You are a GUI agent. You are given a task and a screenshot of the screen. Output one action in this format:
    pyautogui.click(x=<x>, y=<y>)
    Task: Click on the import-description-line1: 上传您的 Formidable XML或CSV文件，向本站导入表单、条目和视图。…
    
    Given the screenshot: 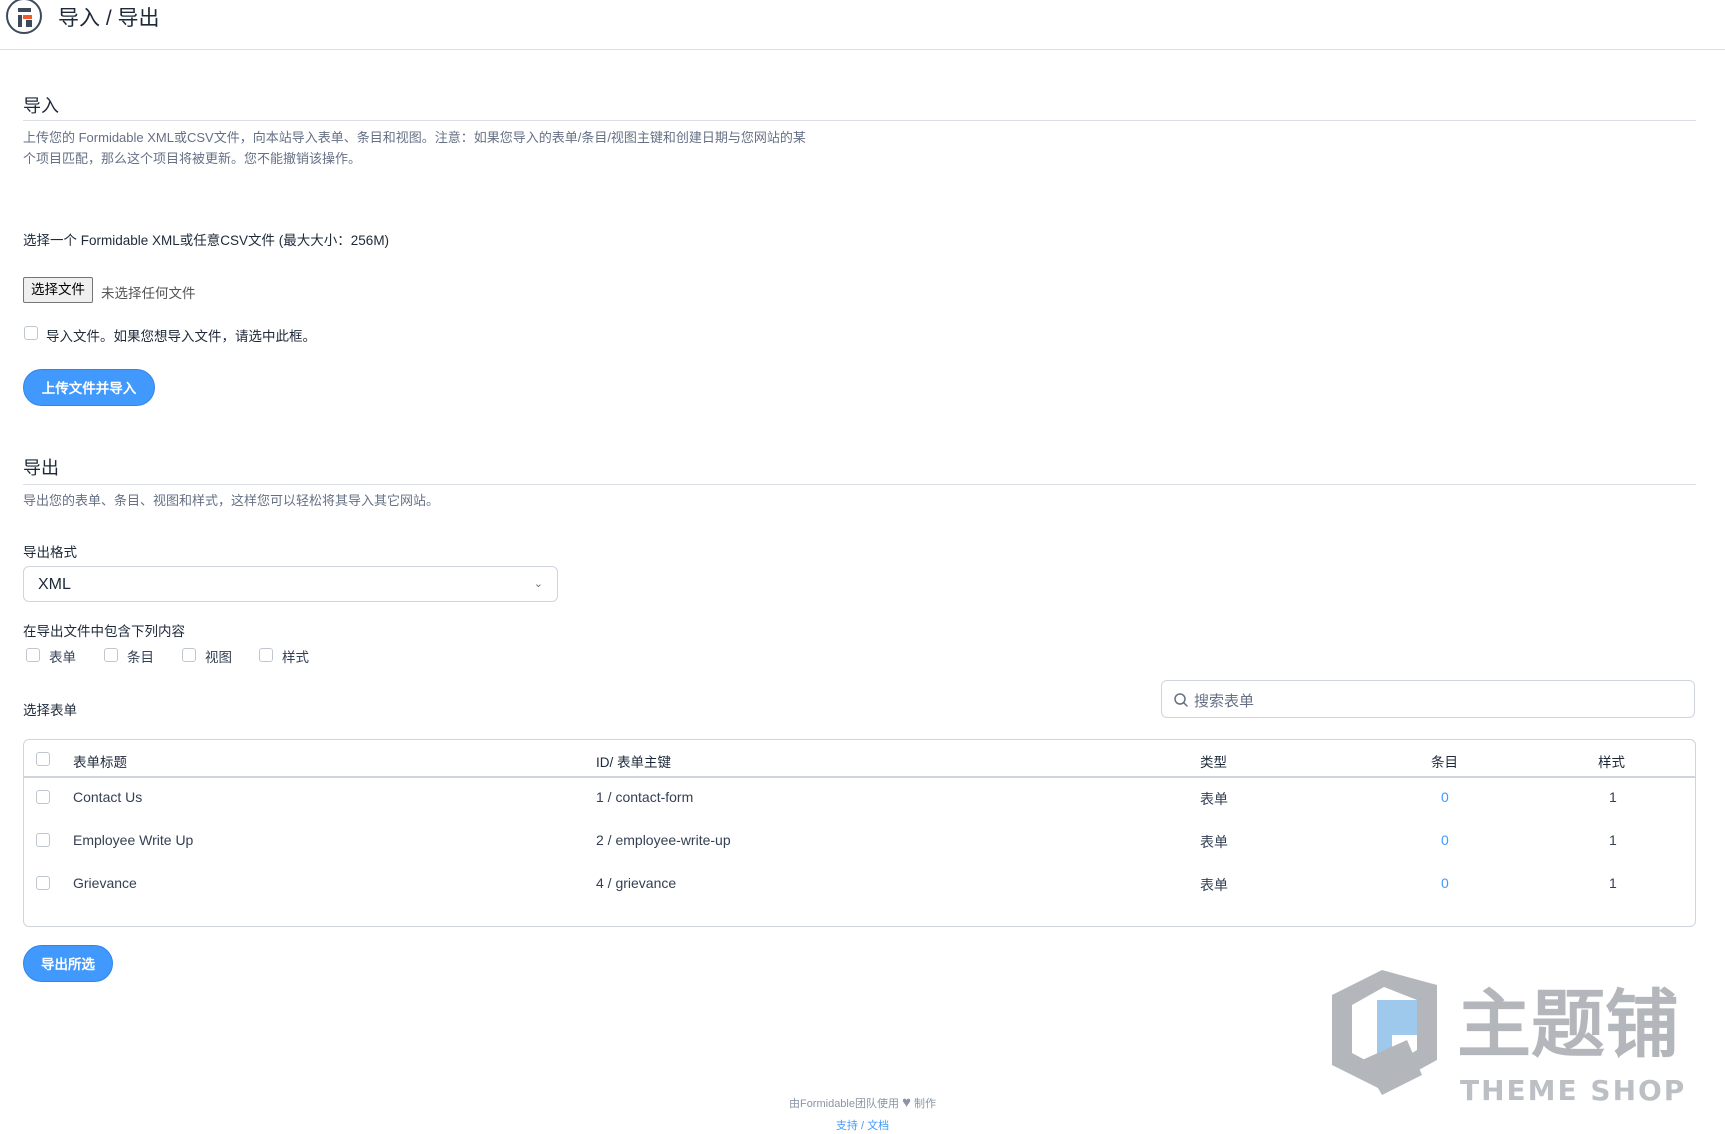 What is the action you would take?
    pyautogui.click(x=414, y=137)
    